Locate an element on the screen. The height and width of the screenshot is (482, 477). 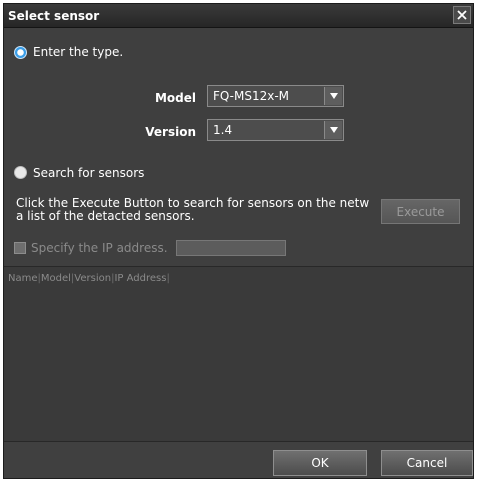
column-version: Version is located at coordinates (92, 278).